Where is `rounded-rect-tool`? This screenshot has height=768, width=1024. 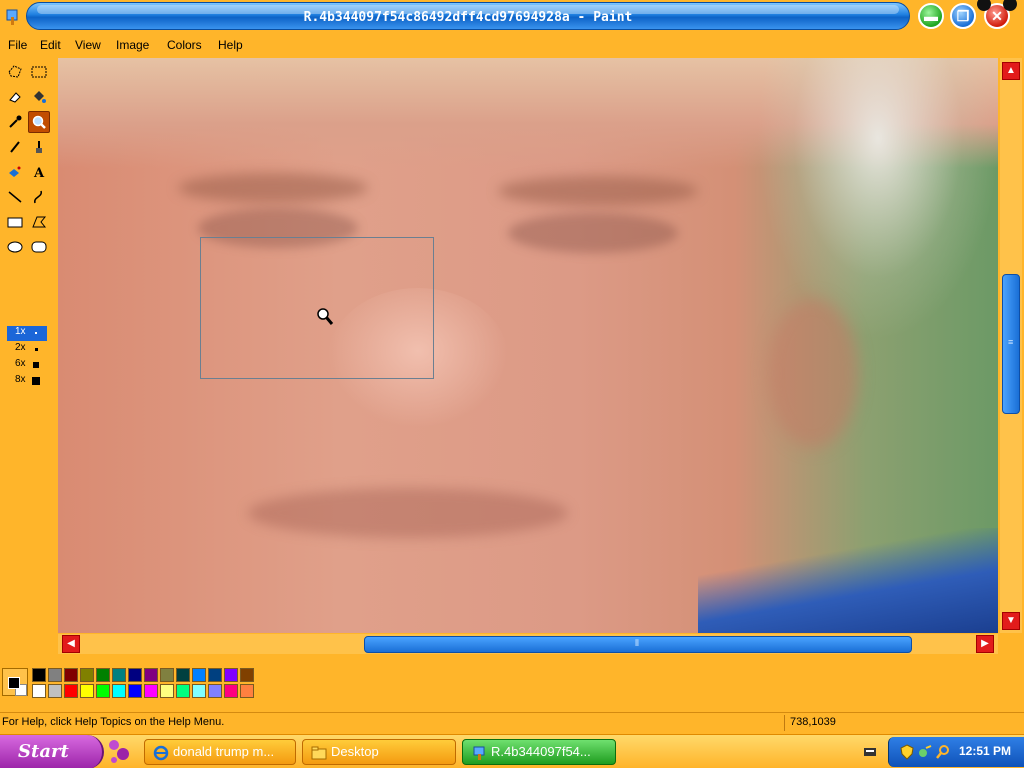
rounded-rect-tool is located at coordinates (39, 247).